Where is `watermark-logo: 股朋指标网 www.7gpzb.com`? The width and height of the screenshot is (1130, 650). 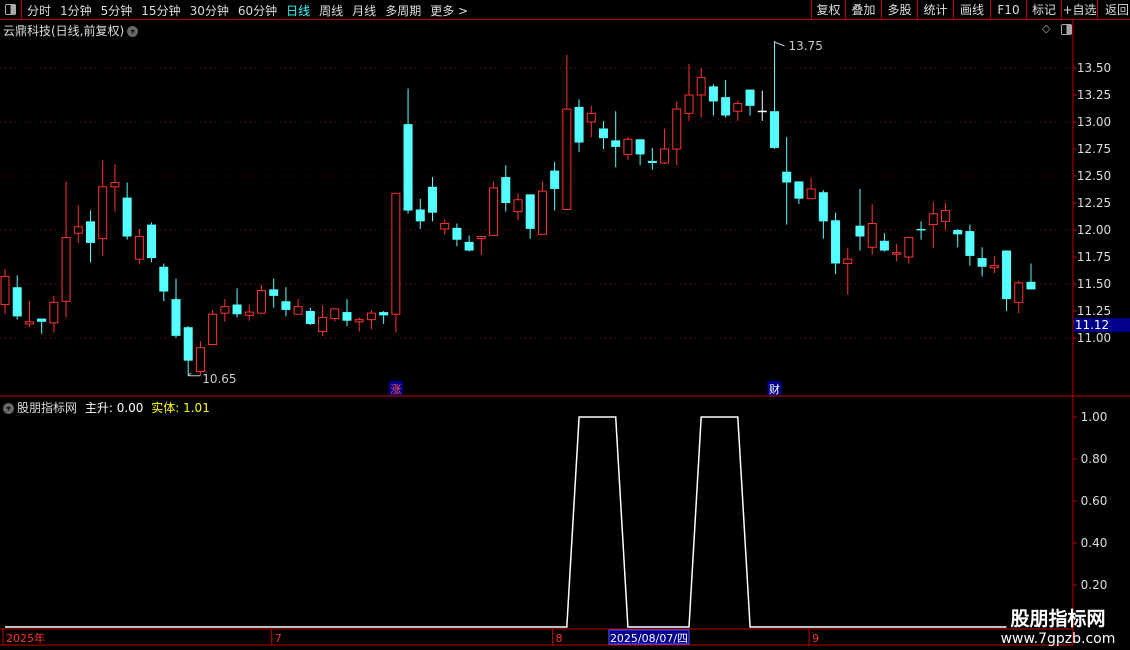
watermark-logo: 股朋指标网 www.7gpzb.com is located at coordinates (1058, 625).